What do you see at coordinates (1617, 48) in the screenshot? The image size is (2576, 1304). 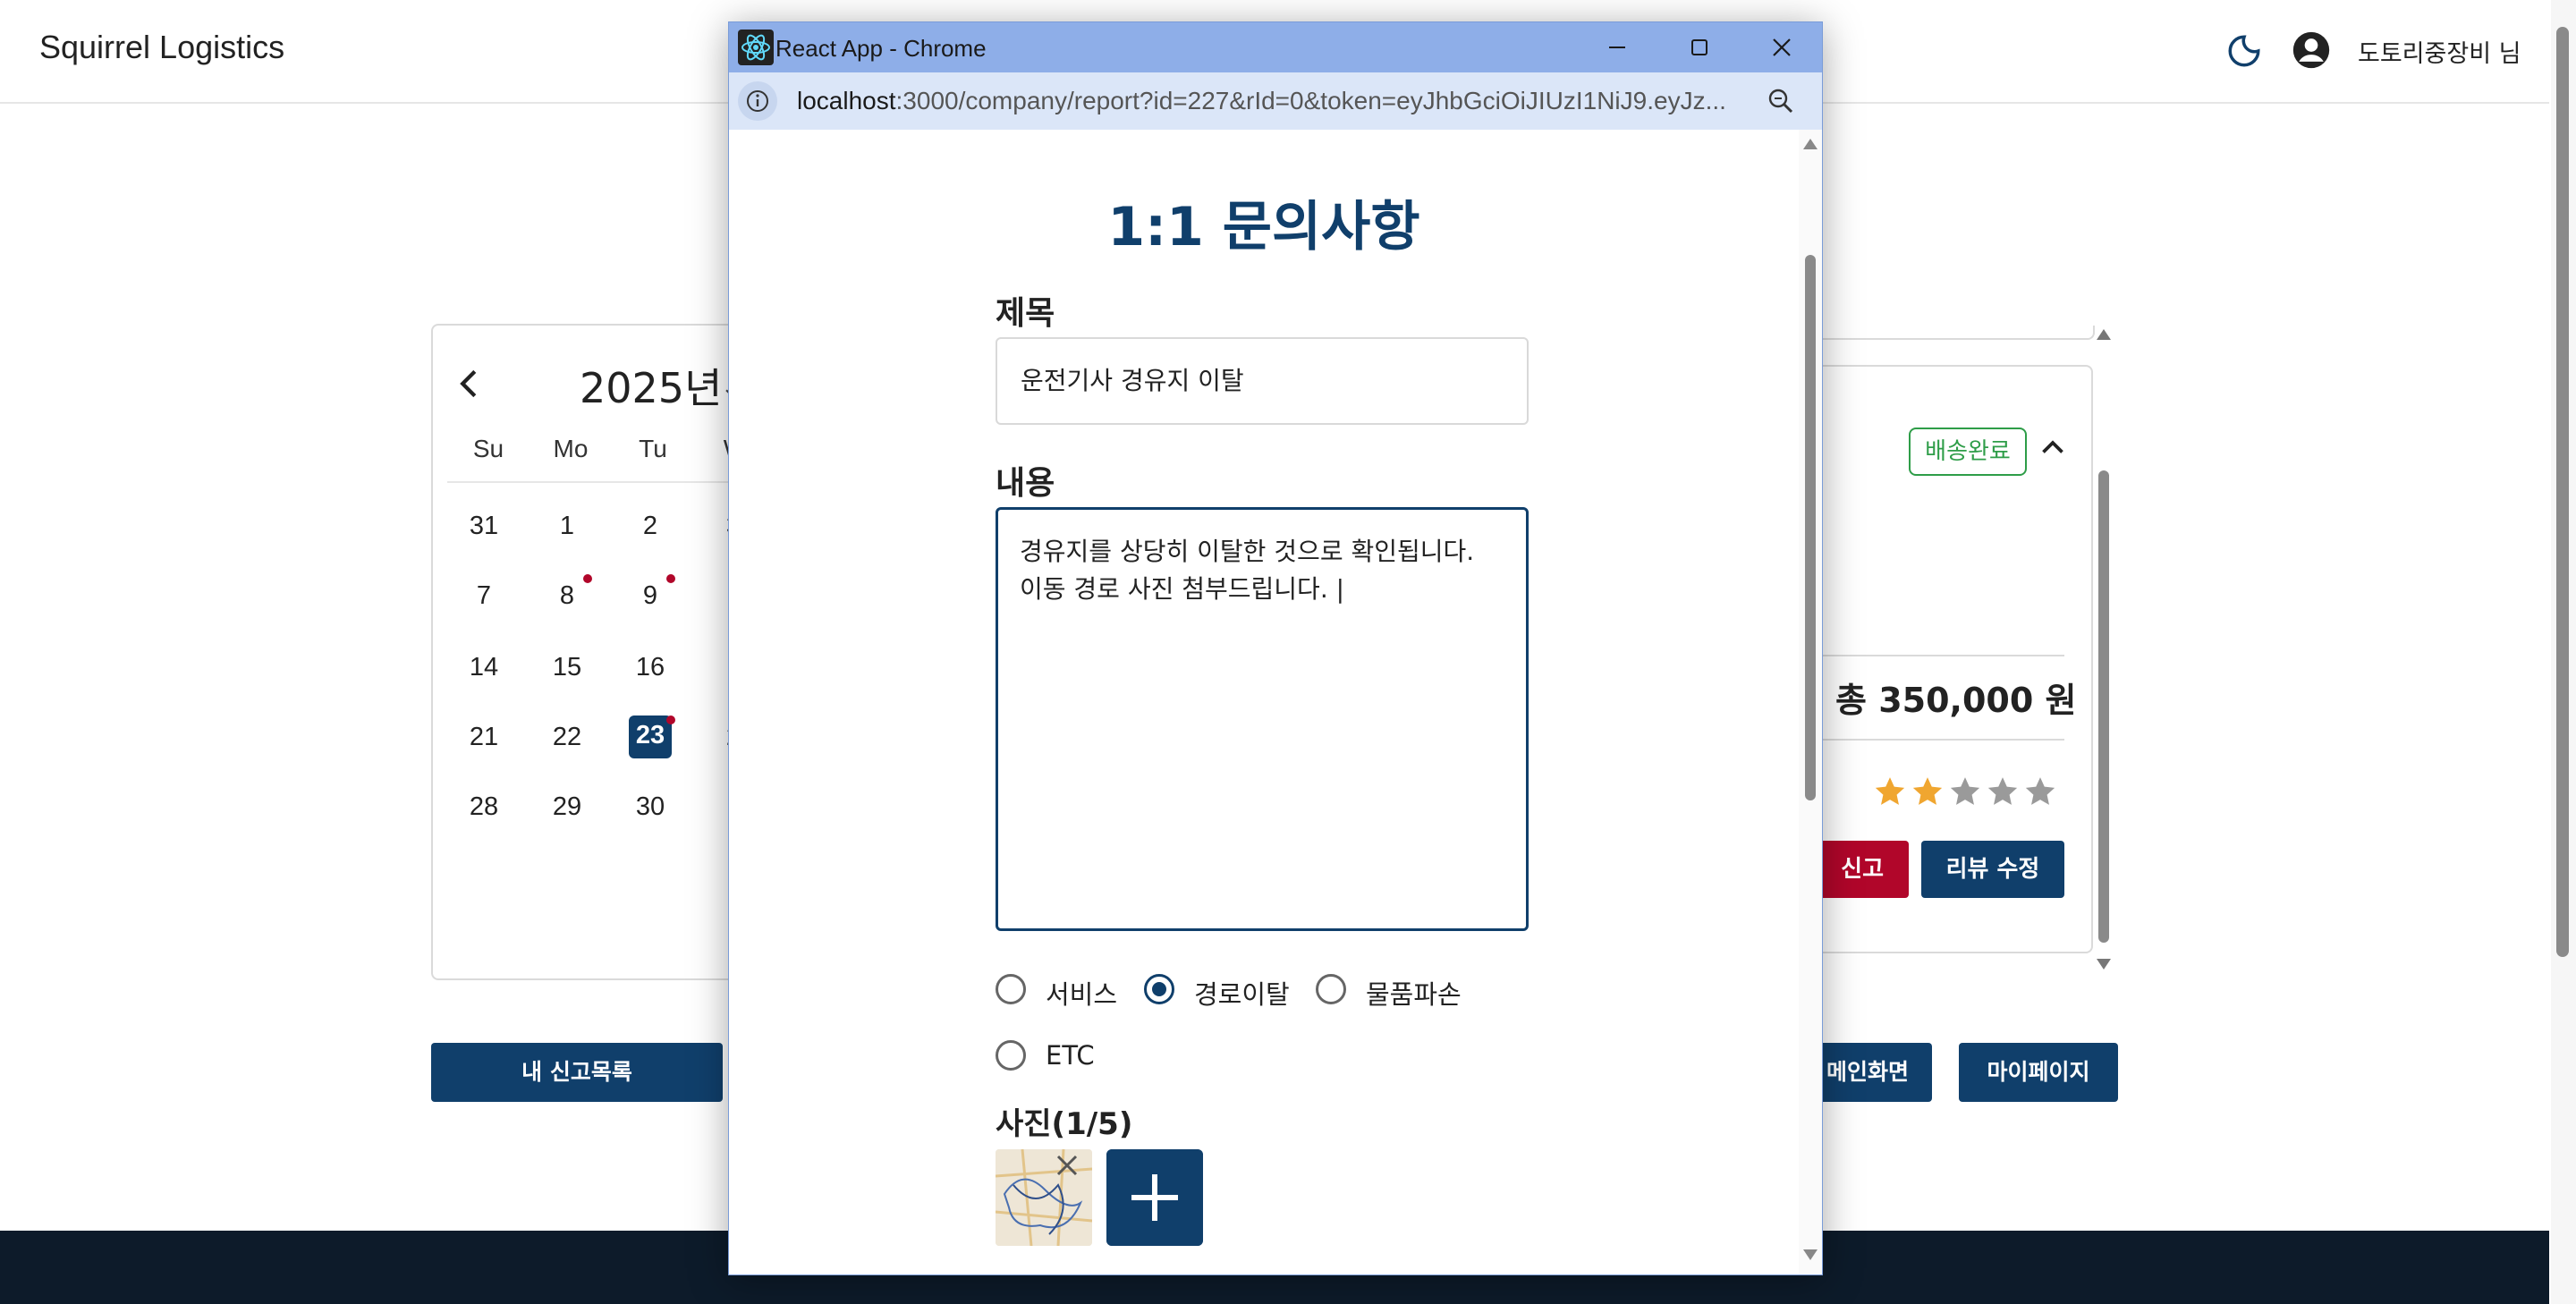 I see `minimize-icon` at bounding box center [1617, 48].